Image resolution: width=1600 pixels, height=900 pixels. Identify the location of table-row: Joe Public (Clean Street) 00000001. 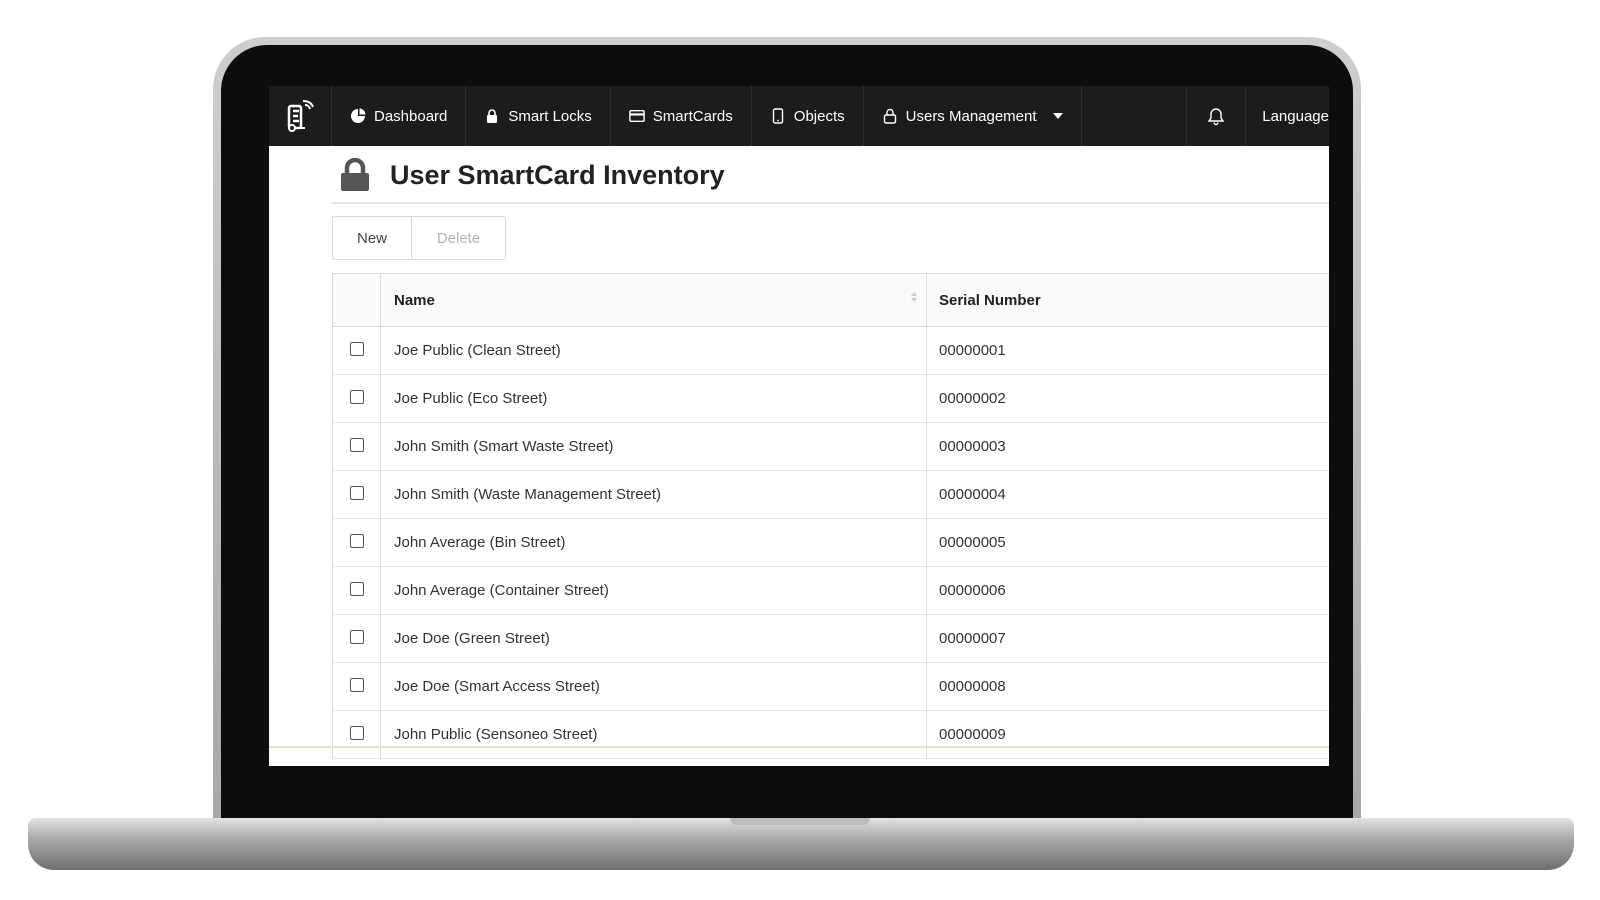
(831, 351).